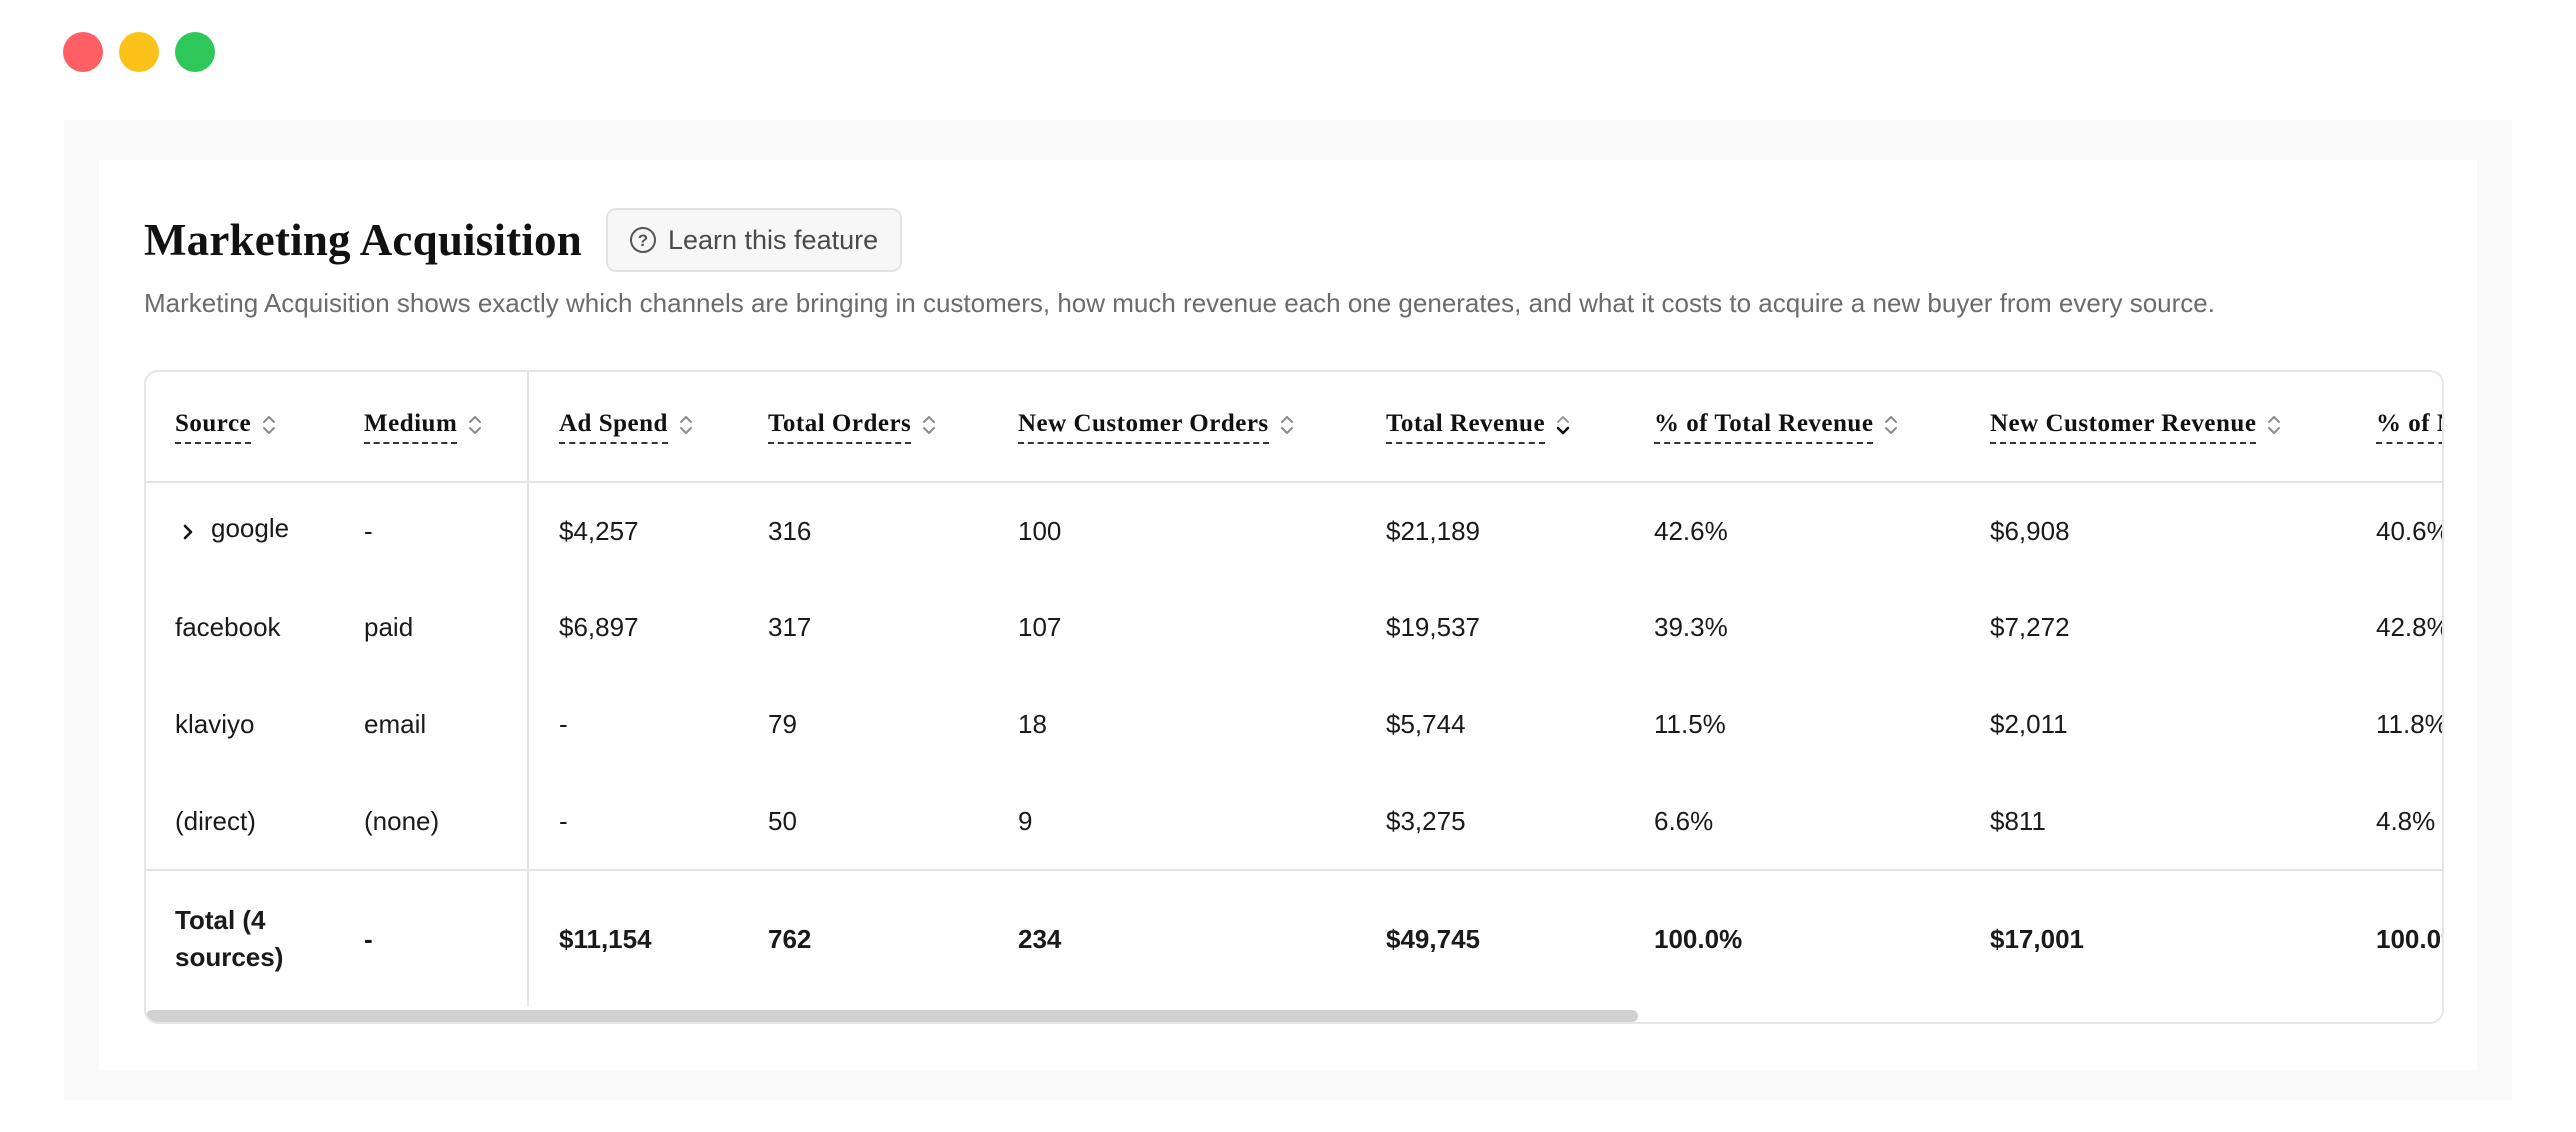 Image resolution: width=2576 pixels, height=1132 pixels. I want to click on cell-pct-total-revenue: 11.5%, so click(1690, 724).